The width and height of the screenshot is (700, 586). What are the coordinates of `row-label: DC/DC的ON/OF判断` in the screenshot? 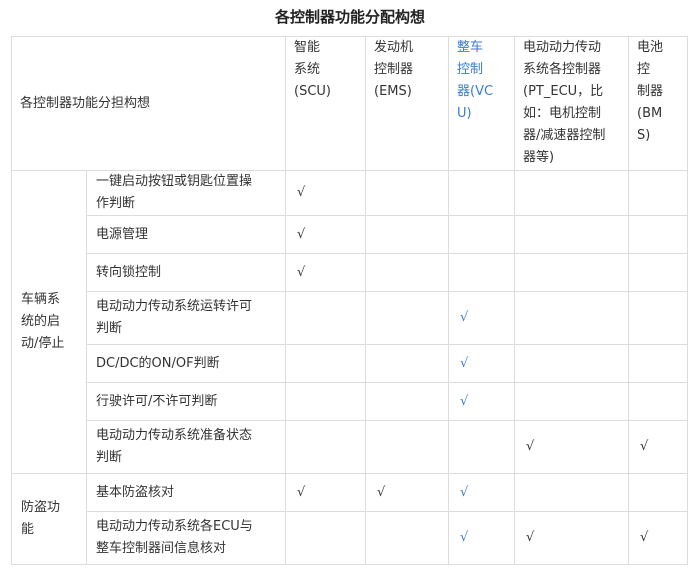 It's located at (186, 363).